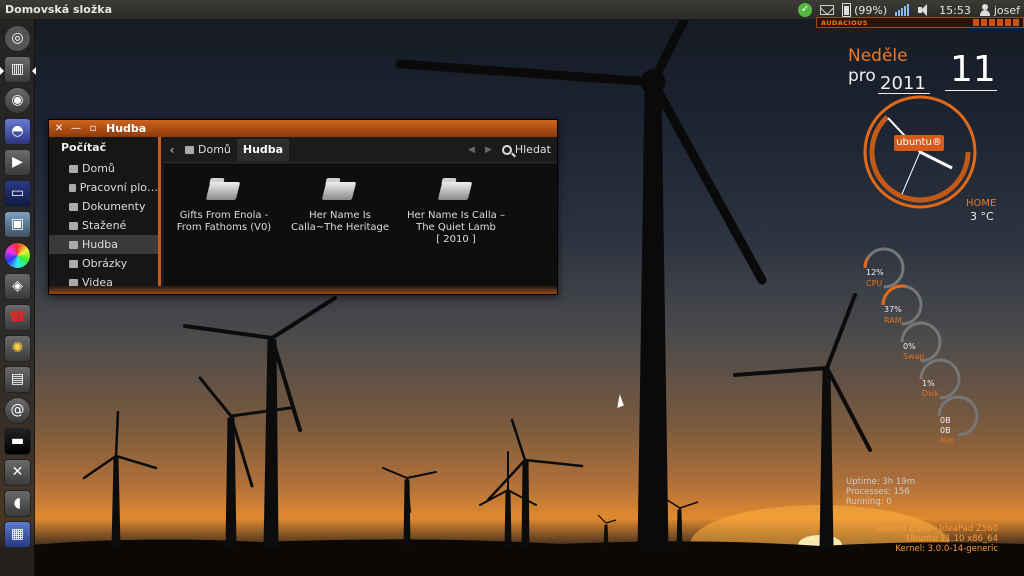  I want to click on terminal-icon: ▤, so click(17, 379).